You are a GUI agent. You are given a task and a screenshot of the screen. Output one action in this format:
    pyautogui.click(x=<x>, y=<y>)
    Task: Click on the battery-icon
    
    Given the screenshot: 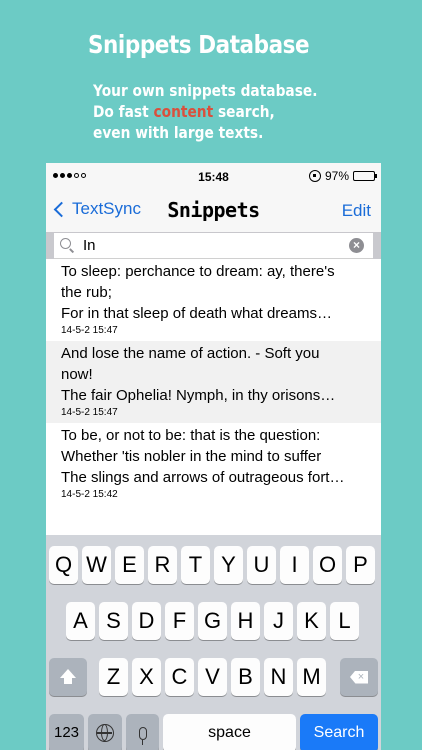 What is the action you would take?
    pyautogui.click(x=365, y=176)
    